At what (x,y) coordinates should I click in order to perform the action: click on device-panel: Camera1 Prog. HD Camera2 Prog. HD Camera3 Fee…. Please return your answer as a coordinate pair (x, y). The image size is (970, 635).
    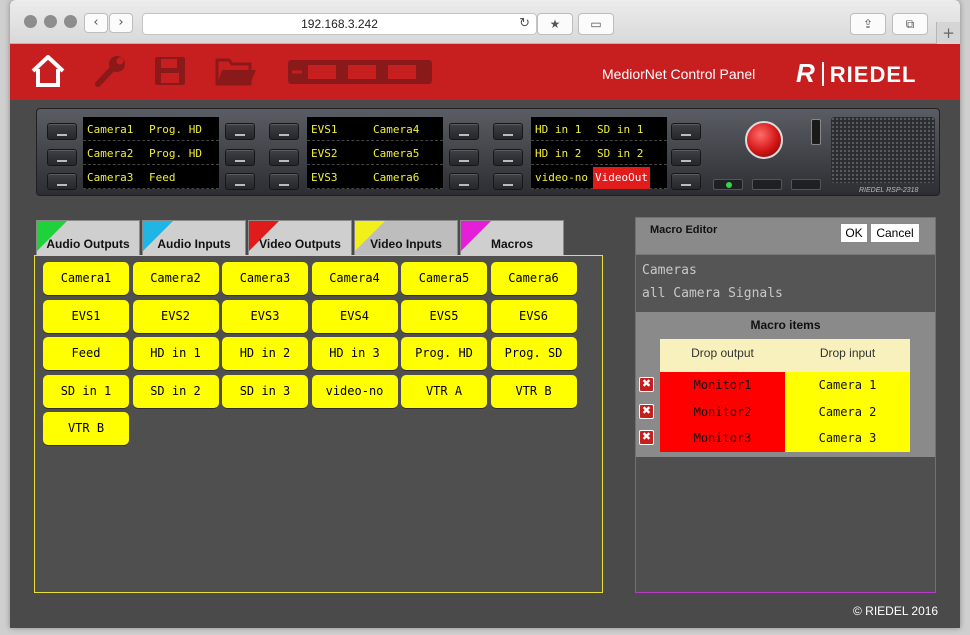
    Looking at the image, I should click on (488, 152).